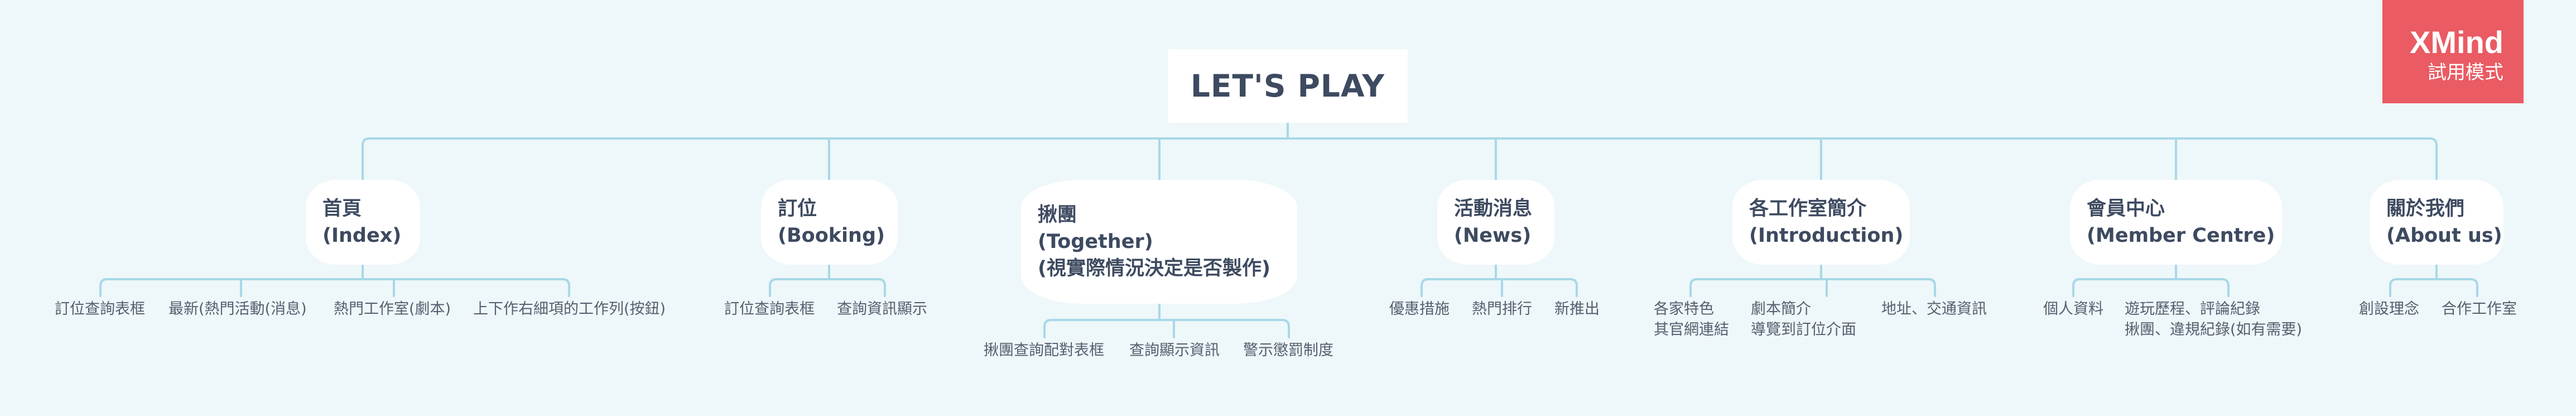 The image size is (2576, 416). Describe the element at coordinates (393, 309) in the screenshot. I see `leaf-hot-studios: 熱門工作室(劇本)` at that location.